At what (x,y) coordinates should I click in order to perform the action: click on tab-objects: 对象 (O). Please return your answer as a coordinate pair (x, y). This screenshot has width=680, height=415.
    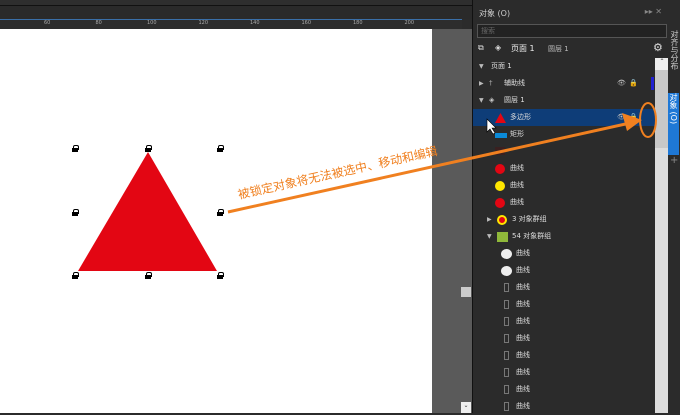
    Looking at the image, I should click on (673, 124).